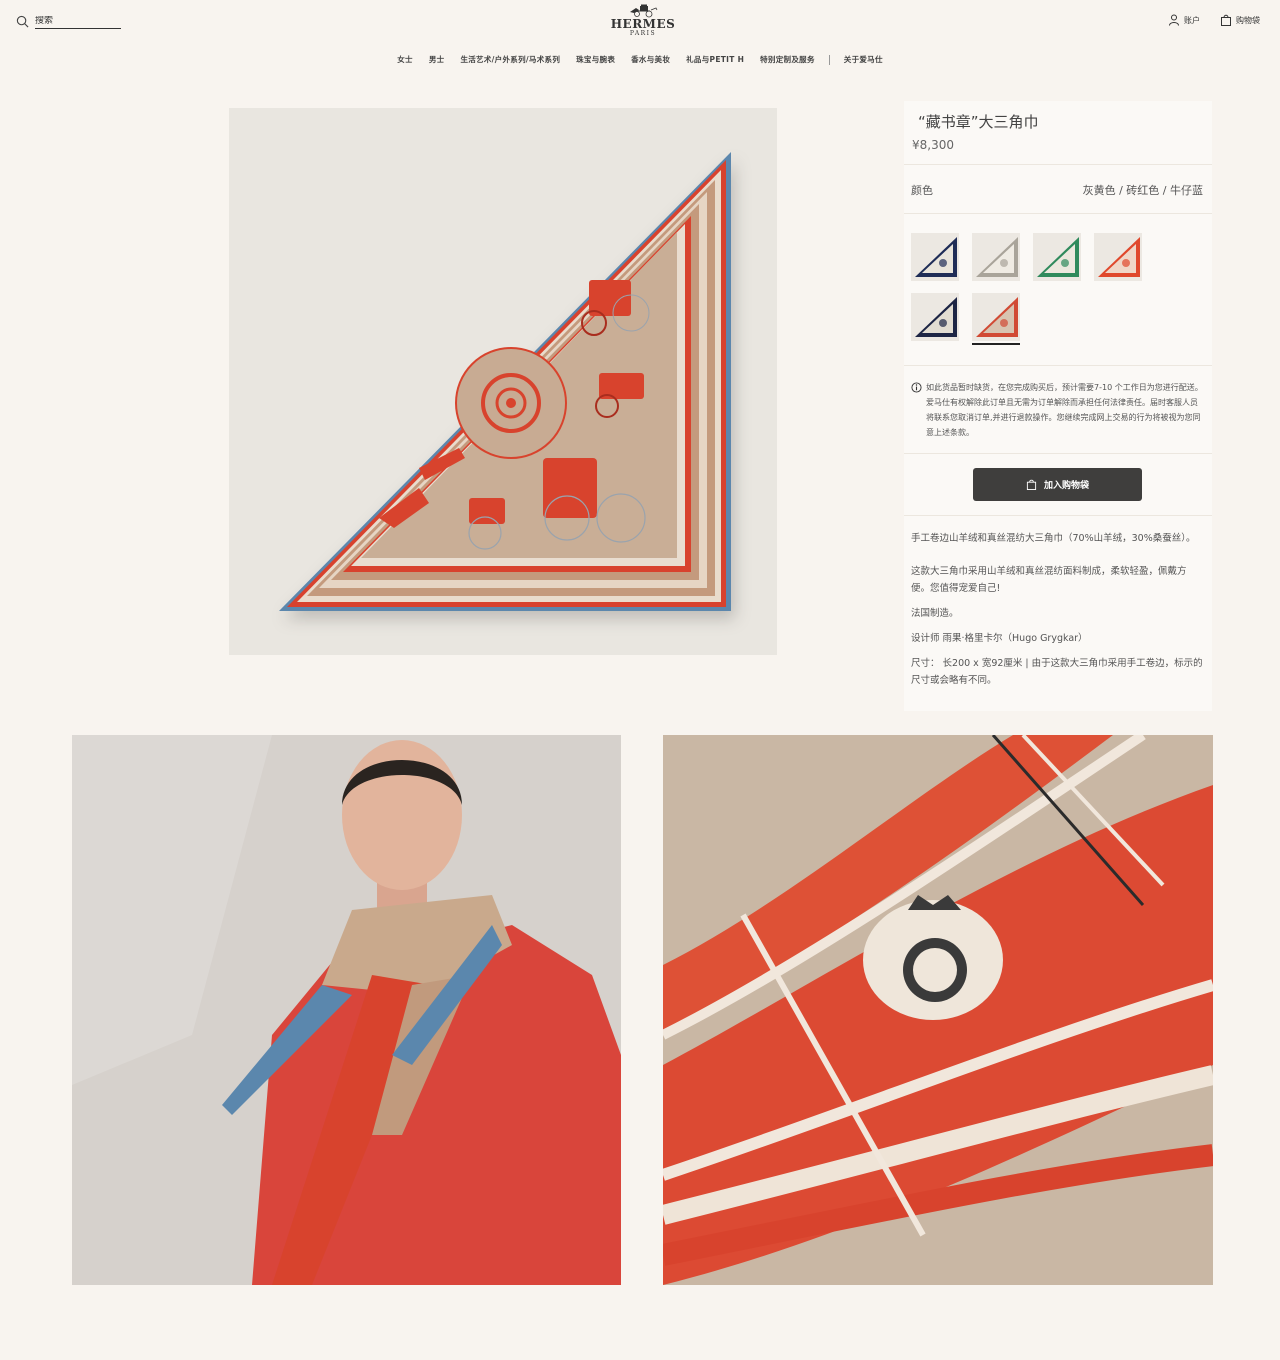 The width and height of the screenshot is (1280, 1360). I want to click on nav-item-men: 男士, so click(437, 59).